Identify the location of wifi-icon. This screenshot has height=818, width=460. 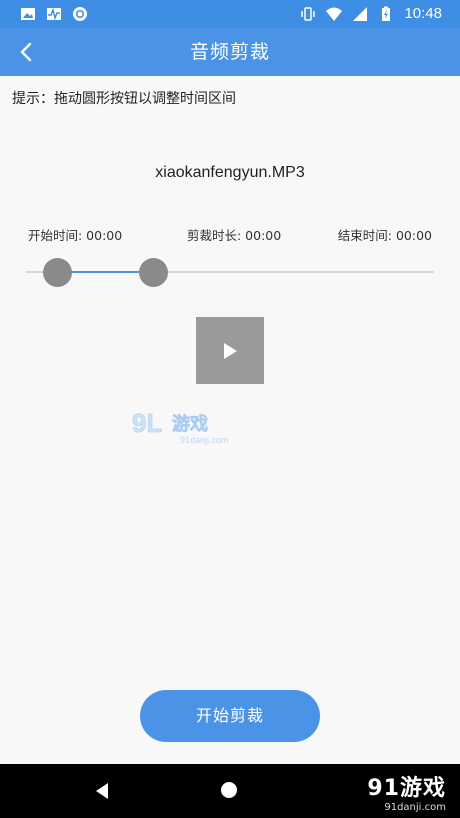
(334, 14).